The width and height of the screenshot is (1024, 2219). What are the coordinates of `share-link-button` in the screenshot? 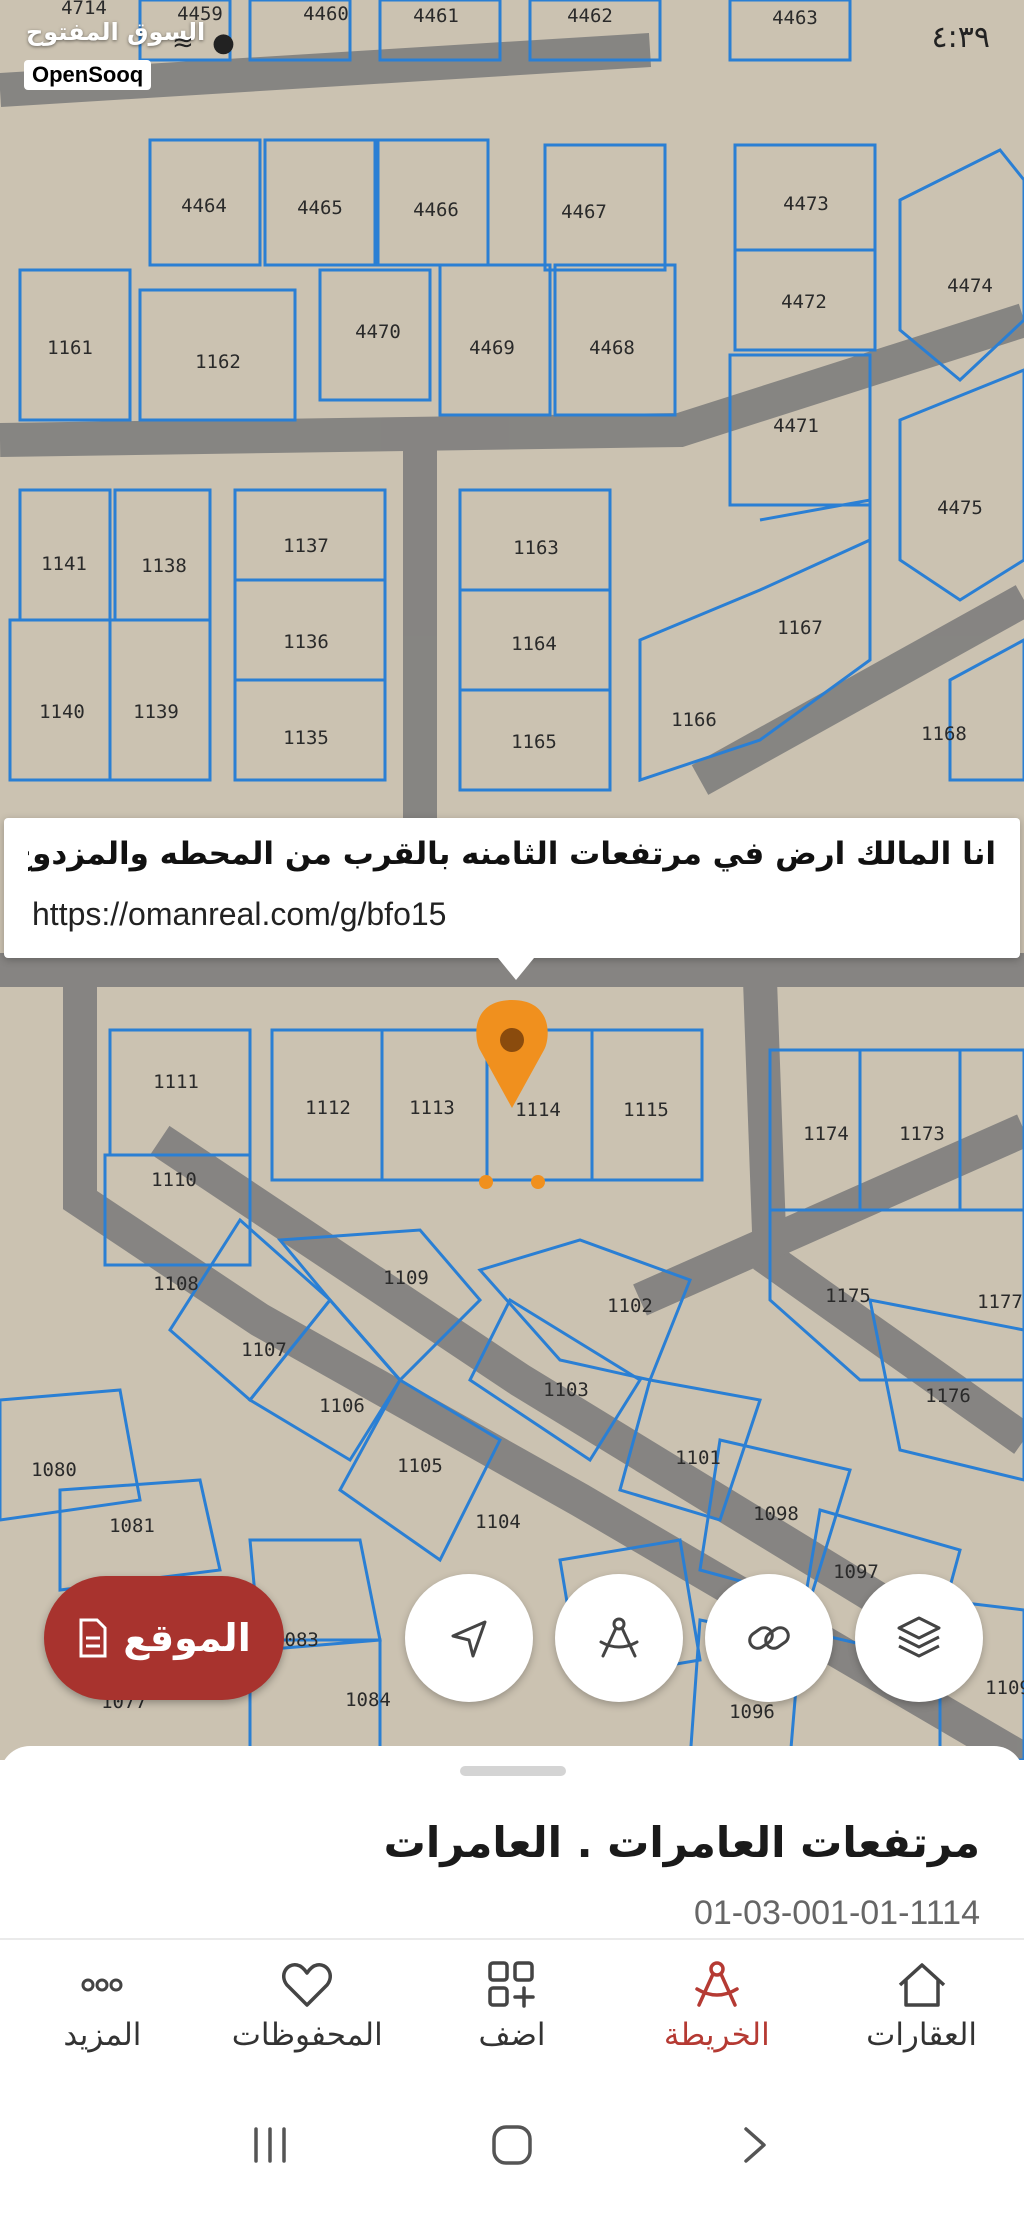 It's located at (769, 1638).